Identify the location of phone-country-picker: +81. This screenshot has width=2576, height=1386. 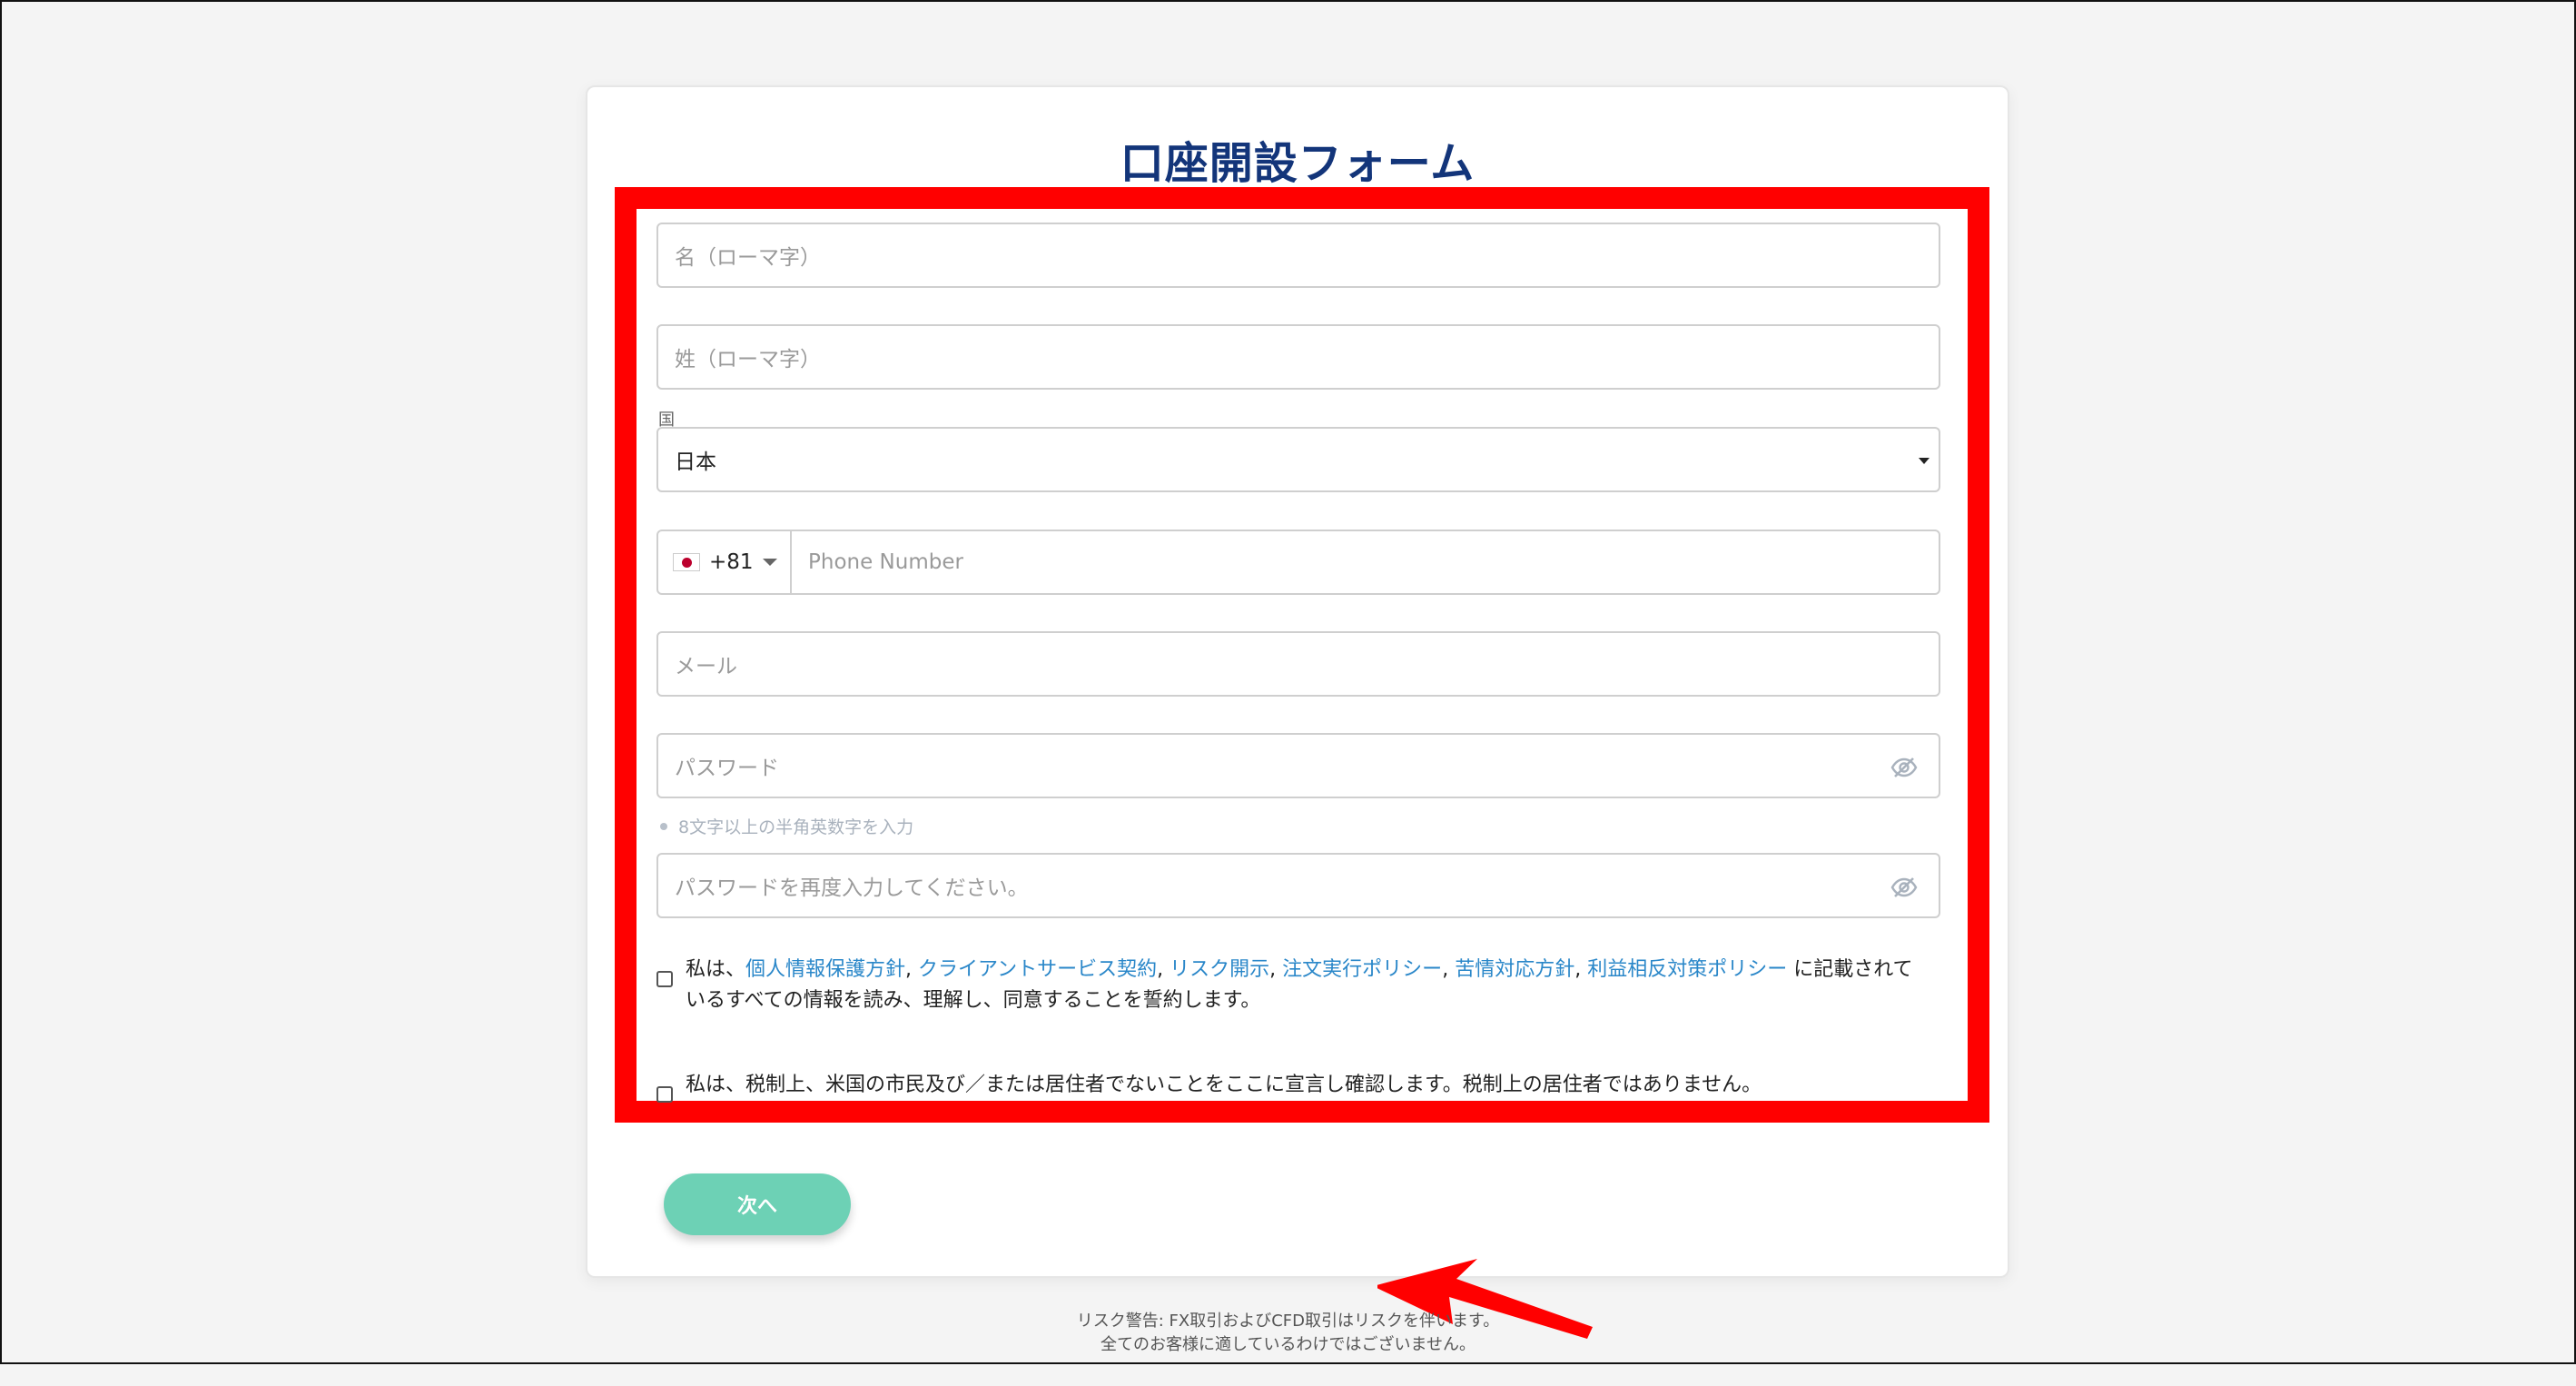
(725, 562).